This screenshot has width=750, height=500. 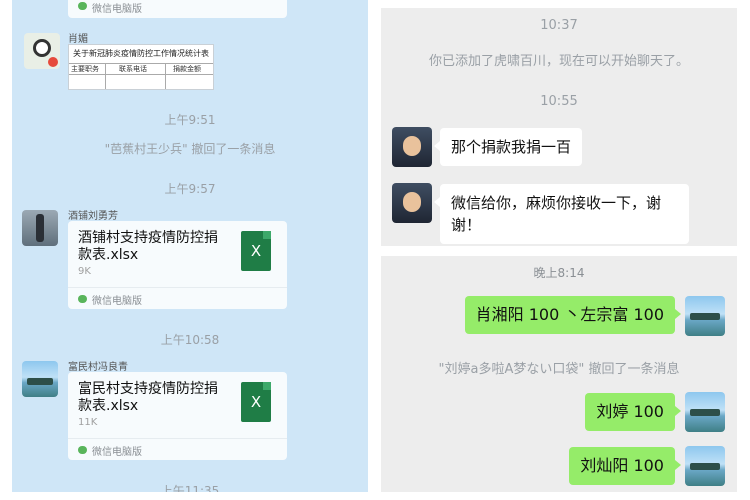 I want to click on timestamp: 上午9:51, so click(x=190, y=120).